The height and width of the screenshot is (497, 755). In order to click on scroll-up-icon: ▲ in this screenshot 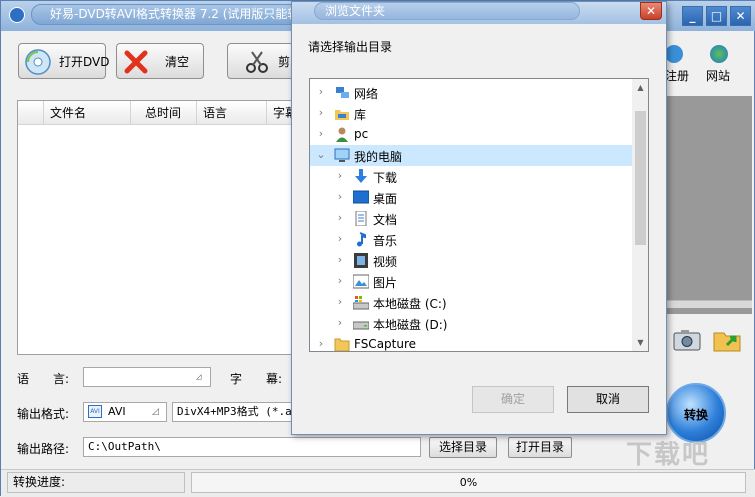, I will do `click(640, 87)`.